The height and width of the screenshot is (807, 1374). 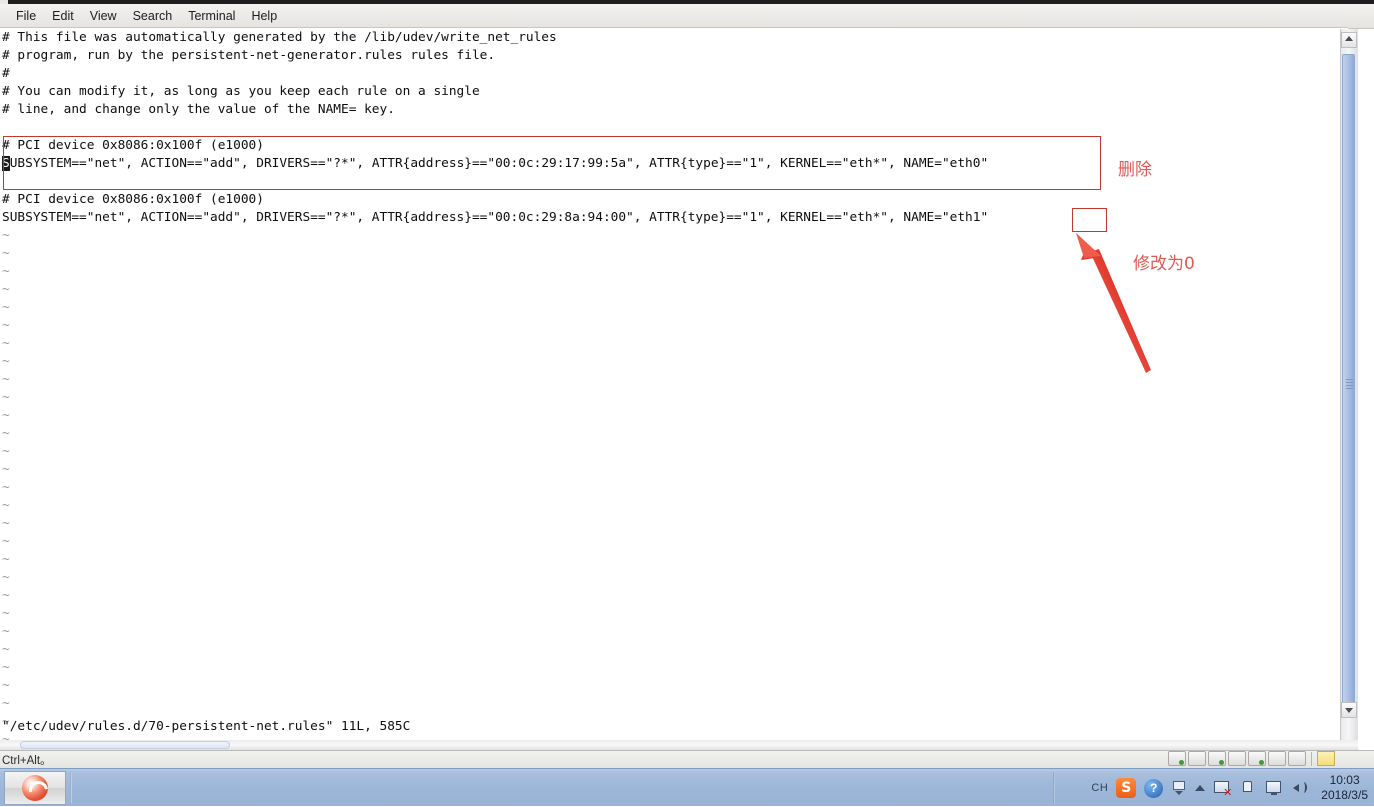 What do you see at coordinates (27, 761) in the screenshot?
I see `vmware-hint-text: Ctrl+Alt。` at bounding box center [27, 761].